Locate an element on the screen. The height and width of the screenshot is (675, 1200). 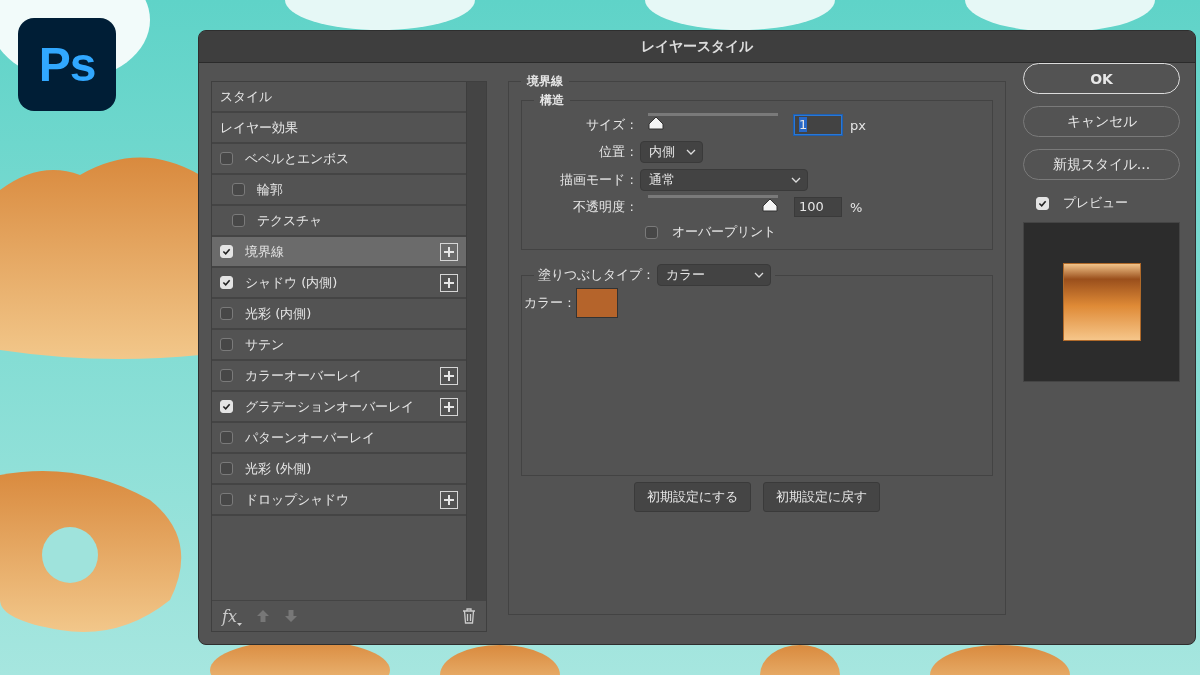
checkbox-label: オーバープリント is located at coordinates (724, 232).